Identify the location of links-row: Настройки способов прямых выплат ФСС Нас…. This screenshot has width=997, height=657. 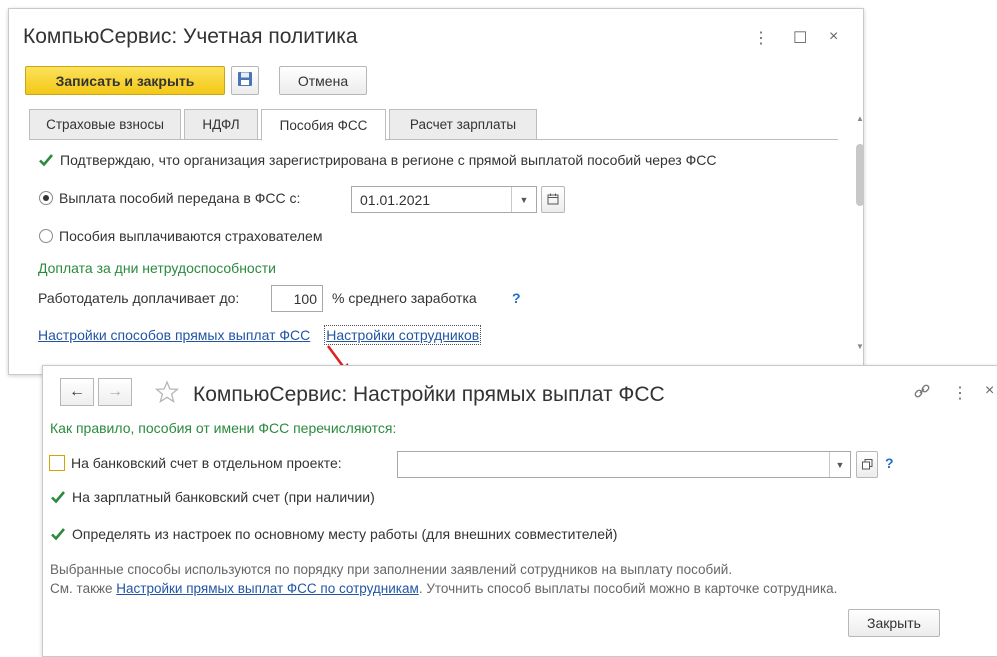
(260, 335).